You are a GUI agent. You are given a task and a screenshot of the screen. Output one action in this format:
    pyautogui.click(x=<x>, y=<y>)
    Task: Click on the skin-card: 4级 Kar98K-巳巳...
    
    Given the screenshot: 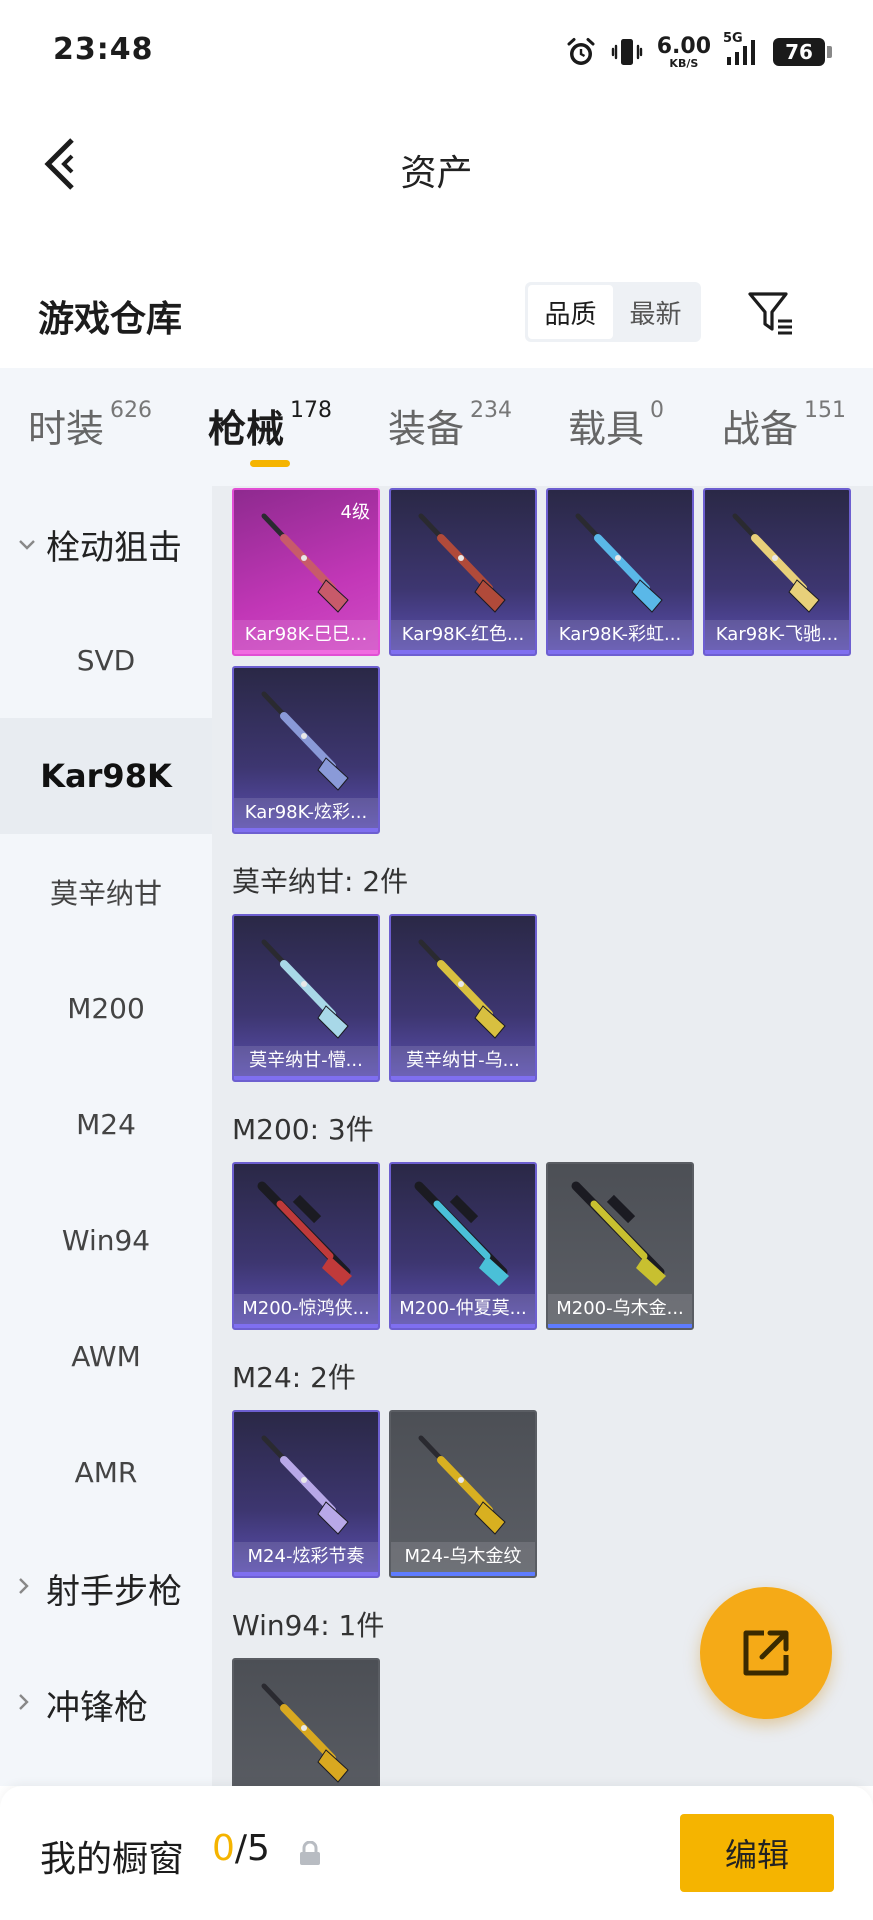 What is the action you would take?
    pyautogui.click(x=306, y=572)
    